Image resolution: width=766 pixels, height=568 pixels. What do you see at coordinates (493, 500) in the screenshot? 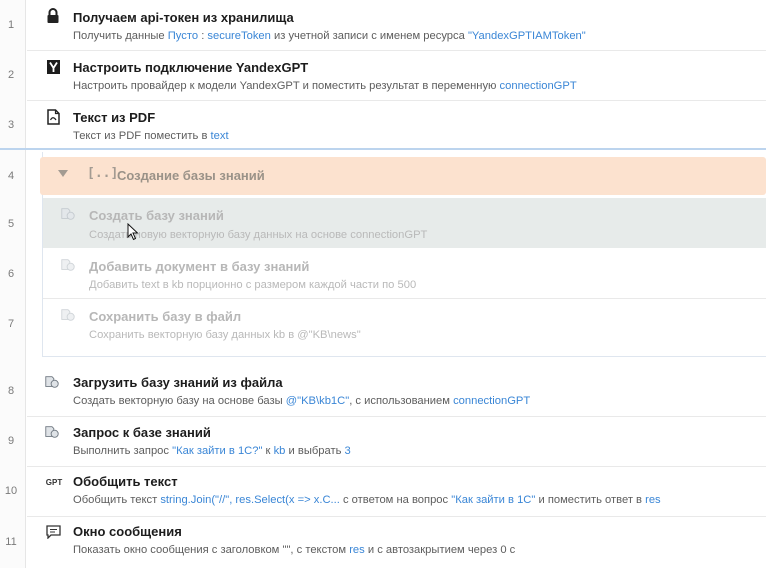
I see `variable-reference: "Как зайти в 1С"` at bounding box center [493, 500].